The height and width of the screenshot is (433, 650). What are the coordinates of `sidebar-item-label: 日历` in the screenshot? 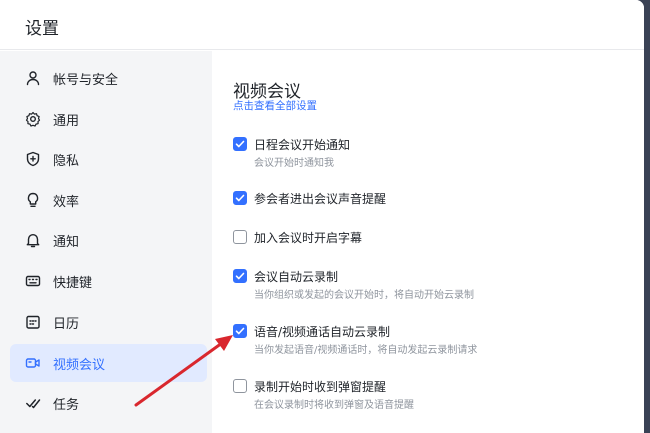 It's located at (66, 324).